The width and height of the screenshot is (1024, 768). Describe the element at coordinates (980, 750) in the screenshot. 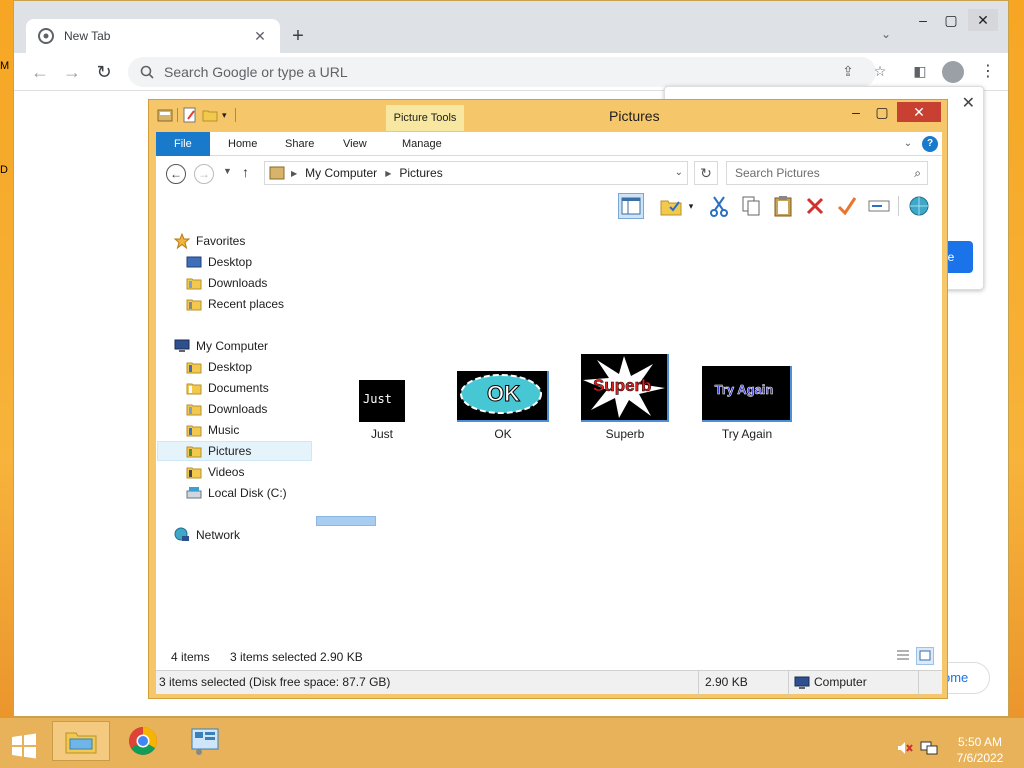

I see `taskbar-clock: 5:50 AM 7/6/2022` at that location.